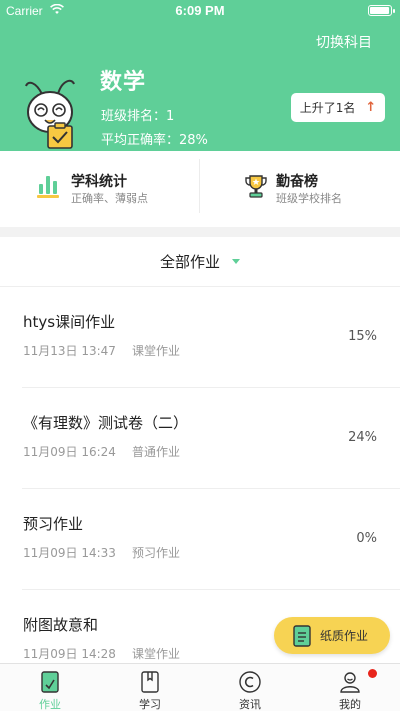 The image size is (400, 711). I want to click on notification-dot, so click(372, 673).